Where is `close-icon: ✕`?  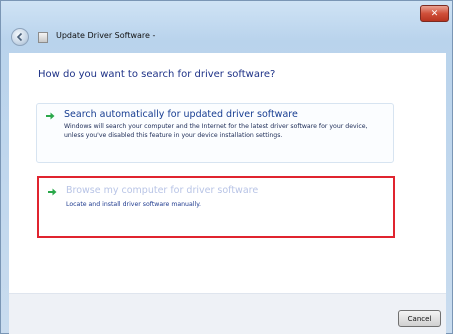
close-icon: ✕ is located at coordinates (434, 13).